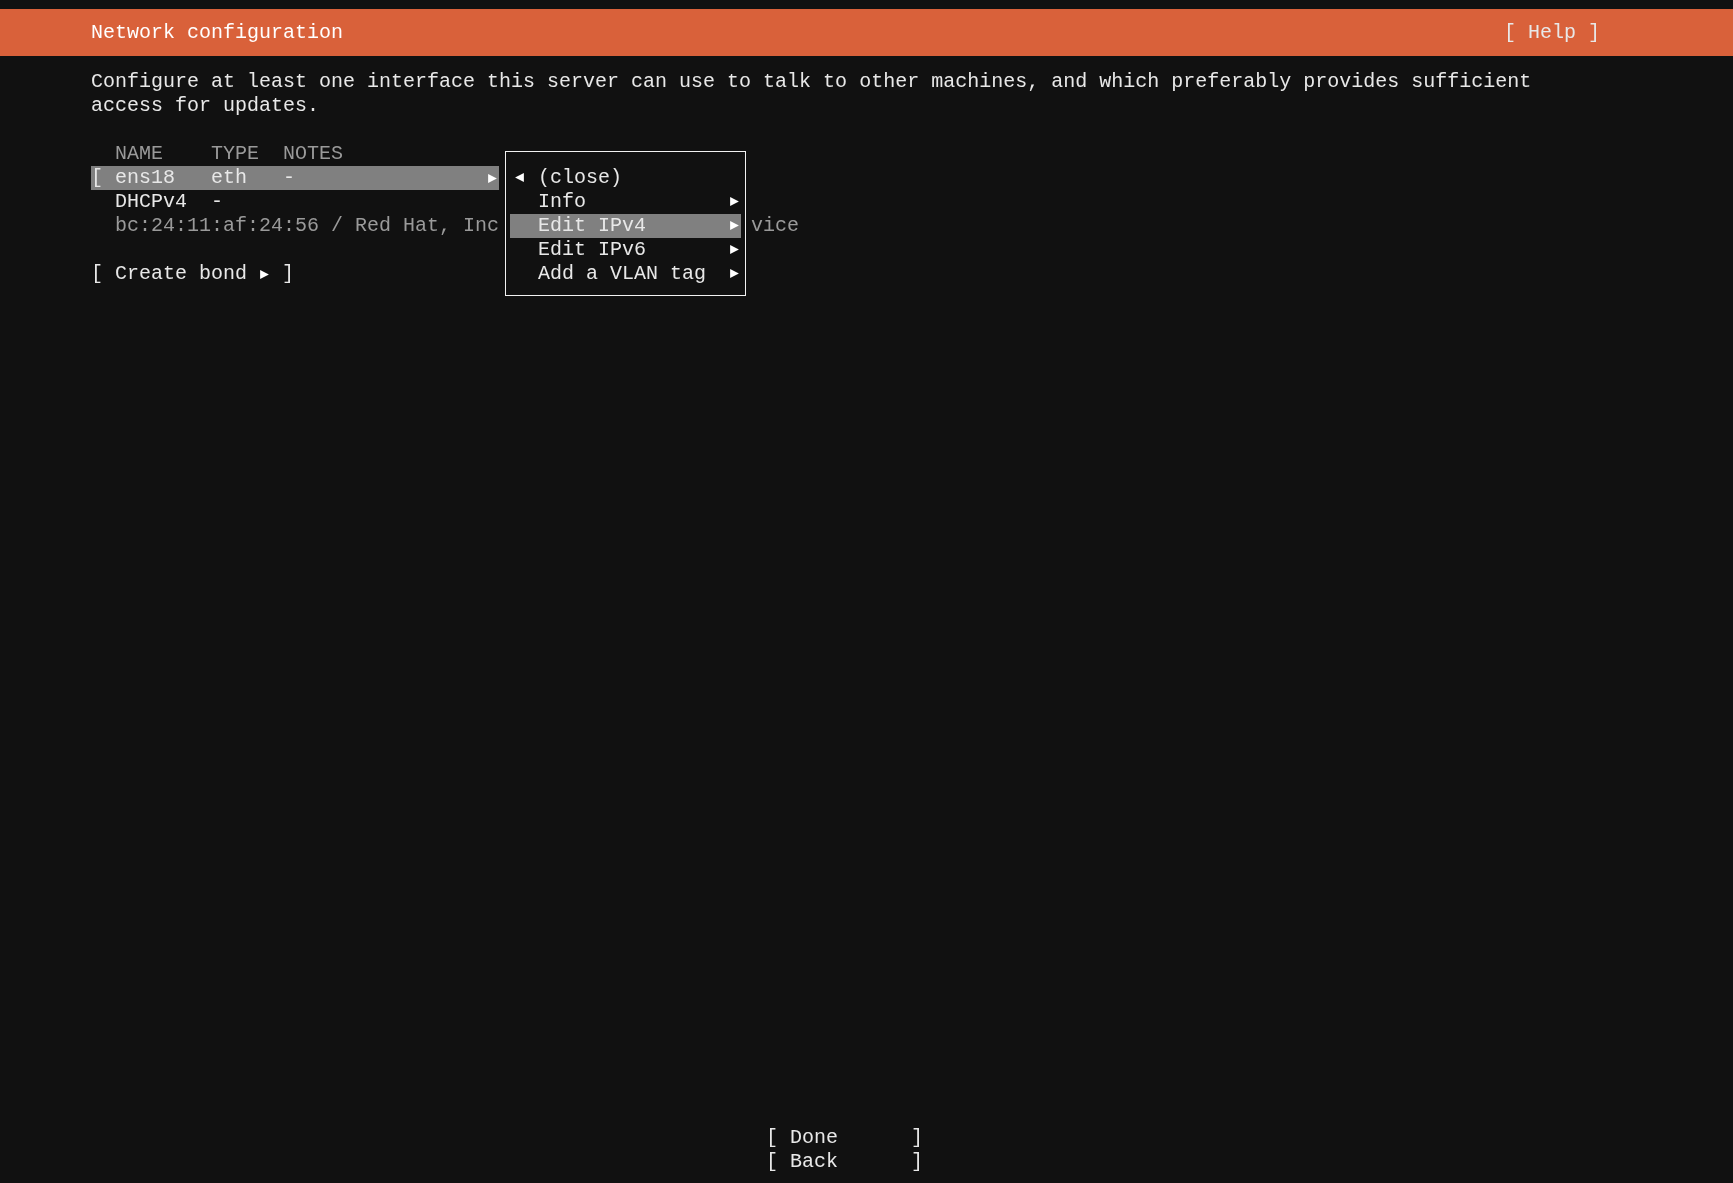  What do you see at coordinates (844, 1162) in the screenshot?
I see `footer-button: [ Back ]` at bounding box center [844, 1162].